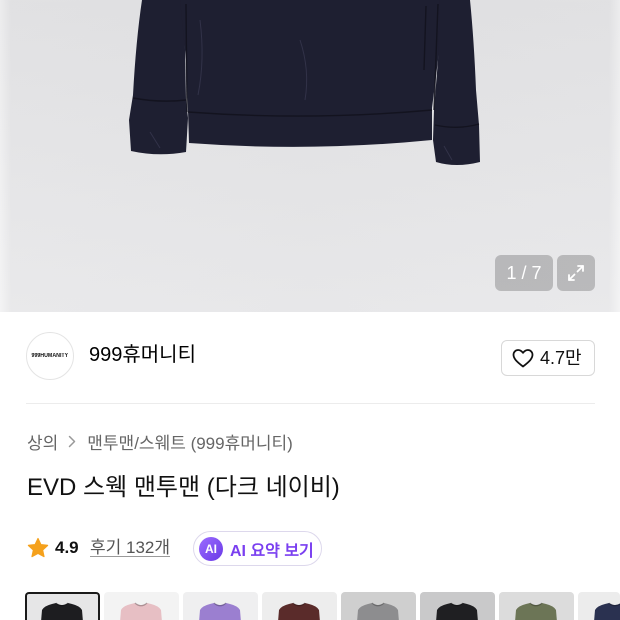 This screenshot has width=620, height=620. I want to click on breadcrumb: 상의 맨투맨/스웨트 (999휴머니티), so click(160, 441).